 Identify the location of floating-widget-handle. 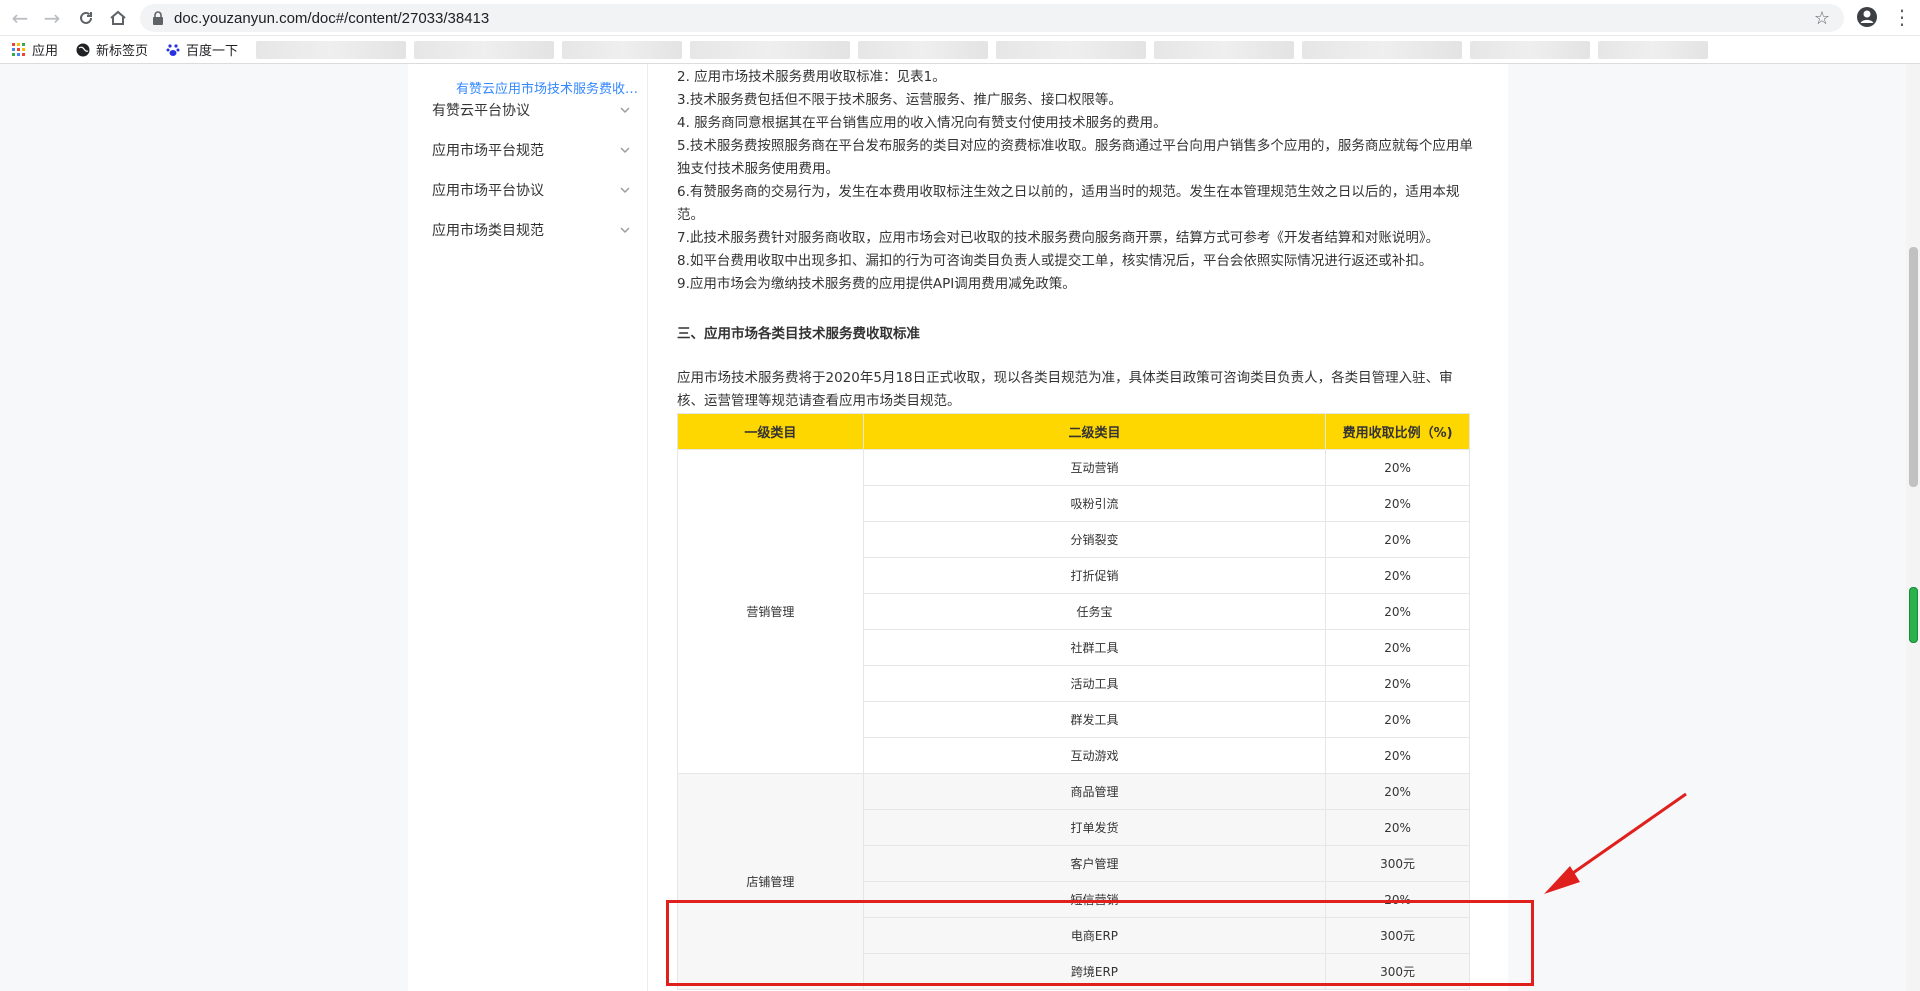
(1913, 615).